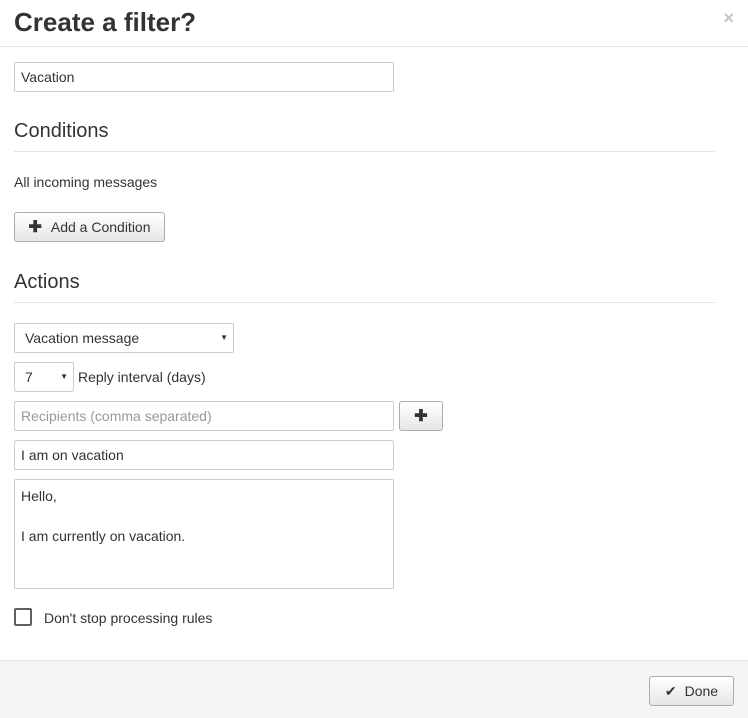 The height and width of the screenshot is (718, 748). What do you see at coordinates (204, 455) in the screenshot?
I see `subject-input` at bounding box center [204, 455].